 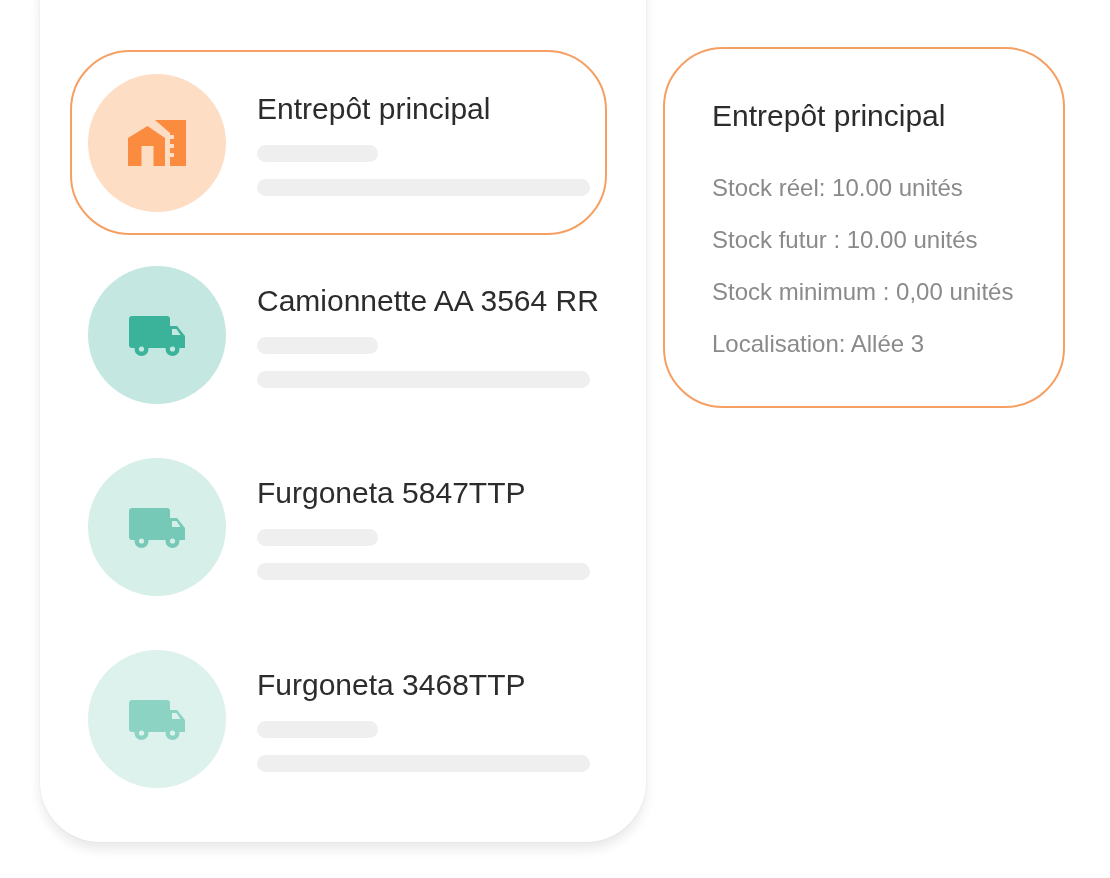 What do you see at coordinates (818, 344) in the screenshot?
I see `detail-text: Localisation: Allée 3` at bounding box center [818, 344].